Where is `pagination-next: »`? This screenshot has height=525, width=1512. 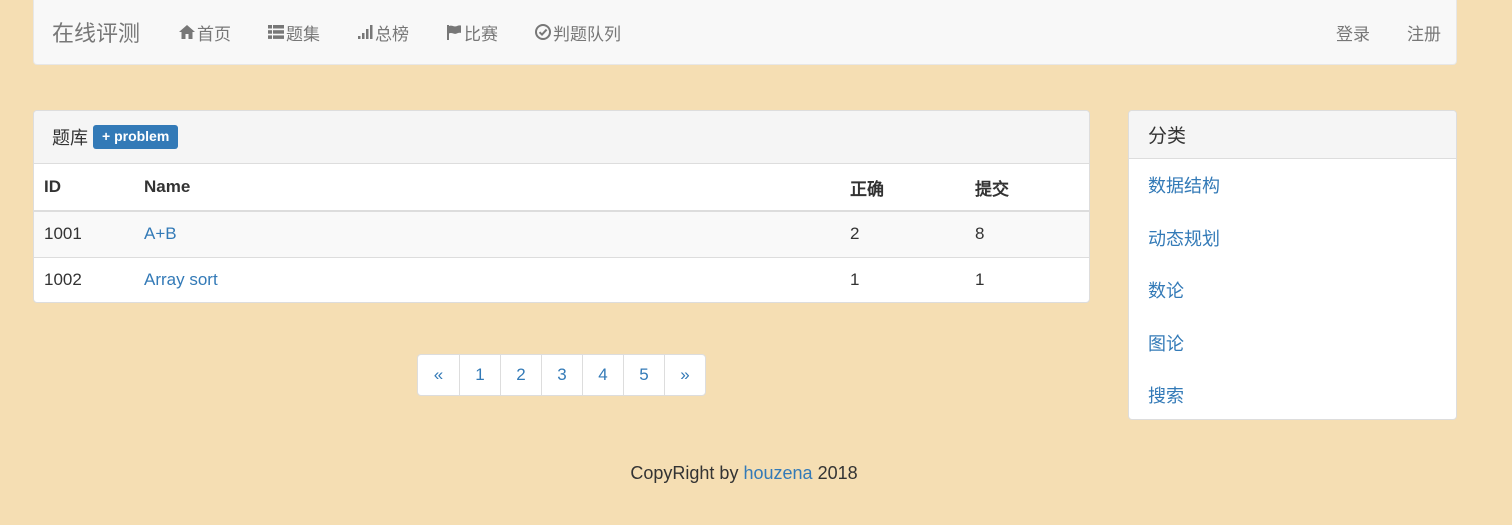
pagination-next: » is located at coordinates (684, 375).